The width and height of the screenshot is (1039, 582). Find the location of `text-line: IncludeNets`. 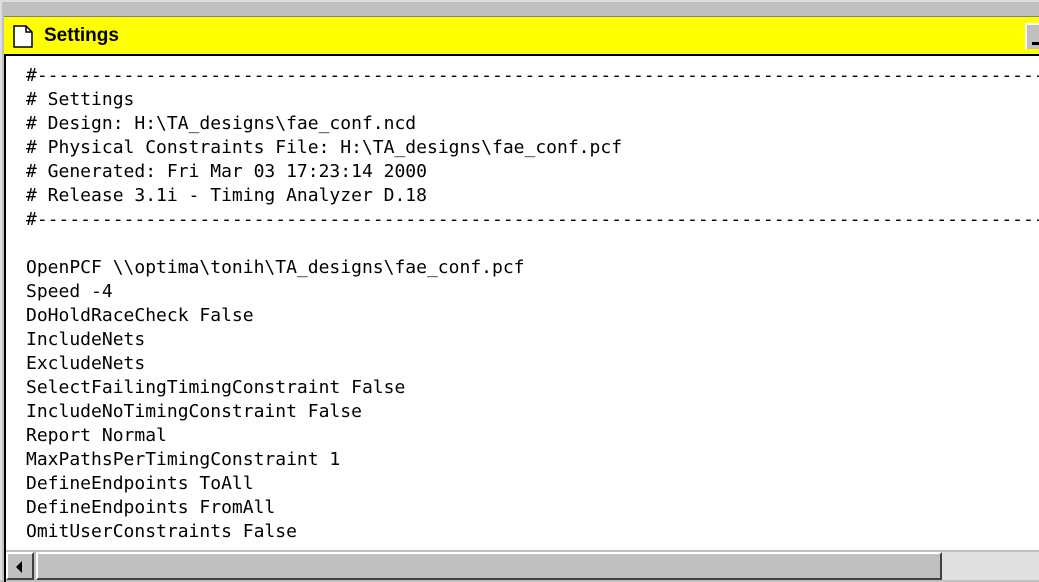

text-line: IncludeNets is located at coordinates (86, 339).